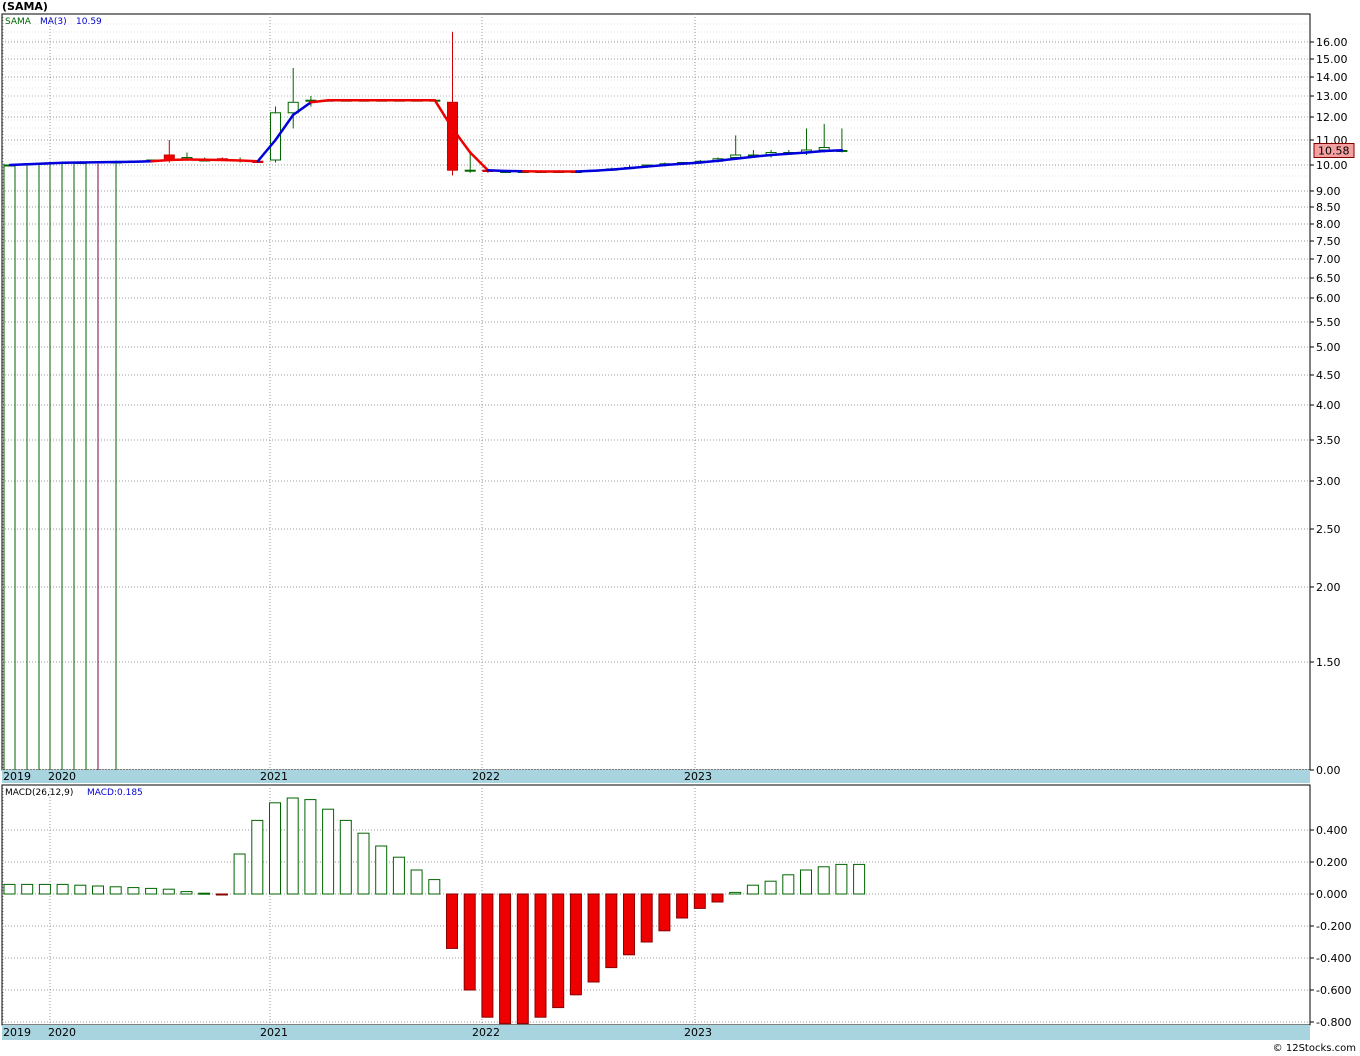  What do you see at coordinates (115, 793) in the screenshot?
I see `legend-macd-value: MACD:0.185` at bounding box center [115, 793].